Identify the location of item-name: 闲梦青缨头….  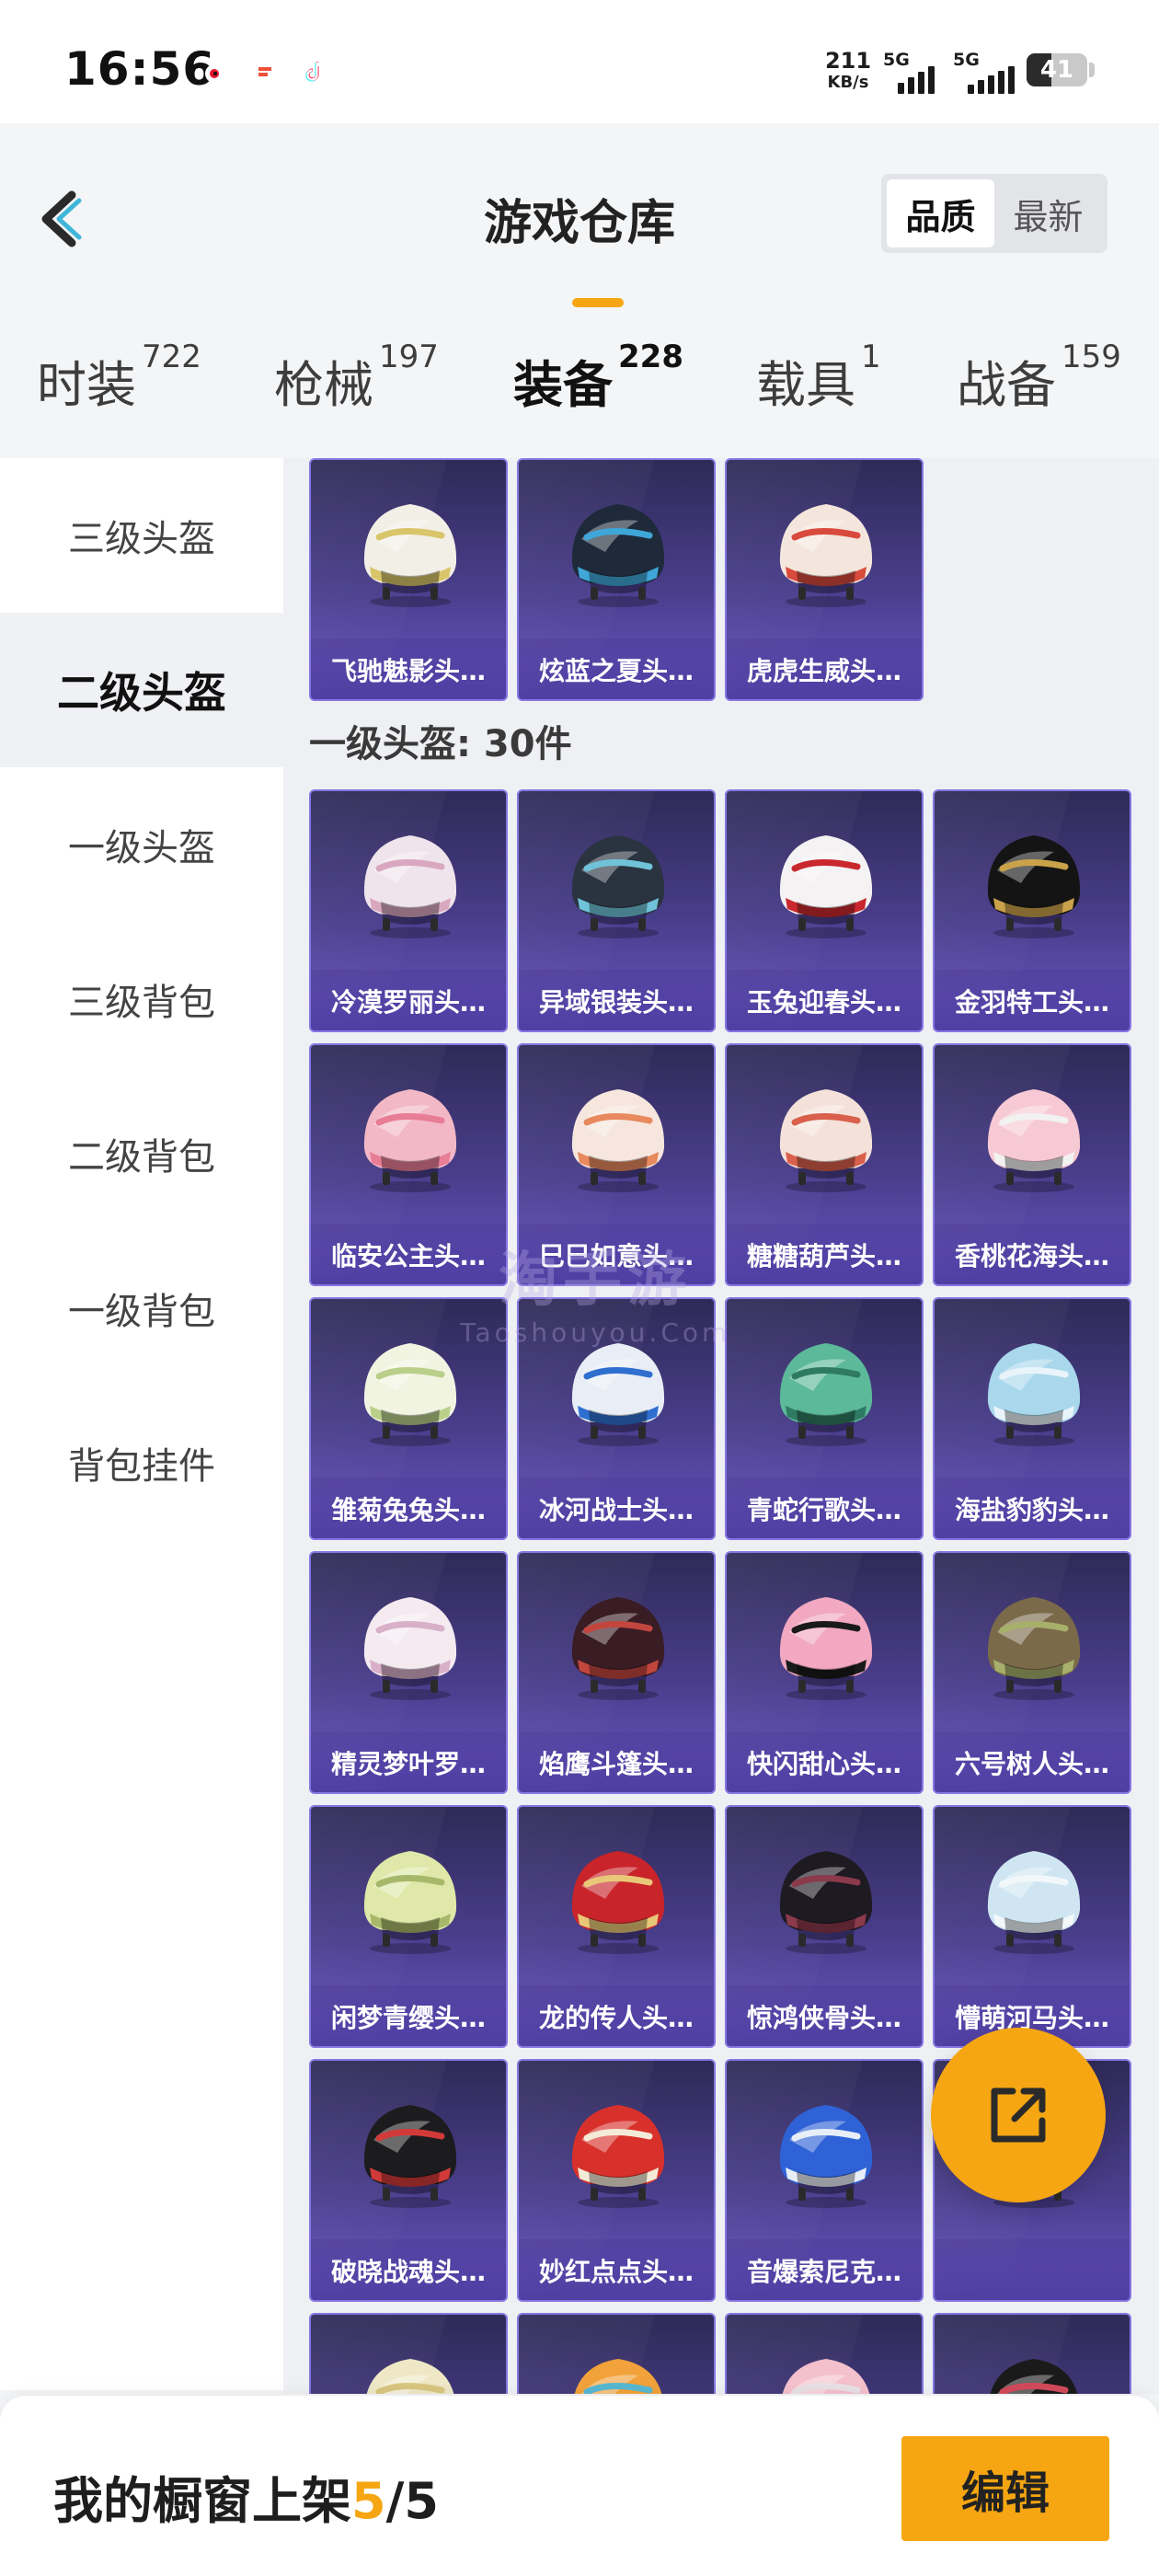
(408, 2016).